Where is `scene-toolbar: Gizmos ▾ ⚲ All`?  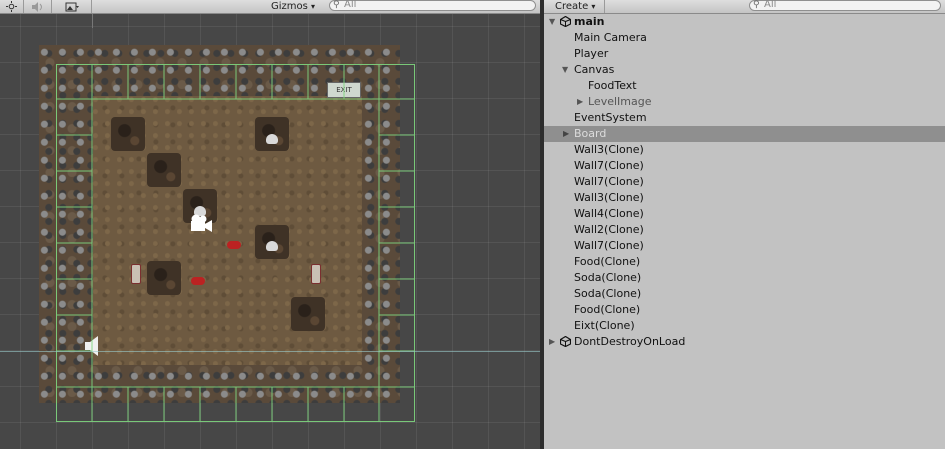
scene-toolbar: Gizmos ▾ ⚲ All is located at coordinates (270, 7).